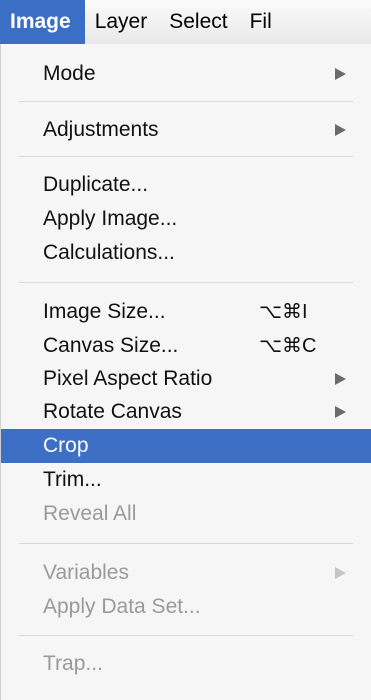 The image size is (371, 700). Describe the element at coordinates (122, 22) in the screenshot. I see `menubar-layer: Layer` at that location.